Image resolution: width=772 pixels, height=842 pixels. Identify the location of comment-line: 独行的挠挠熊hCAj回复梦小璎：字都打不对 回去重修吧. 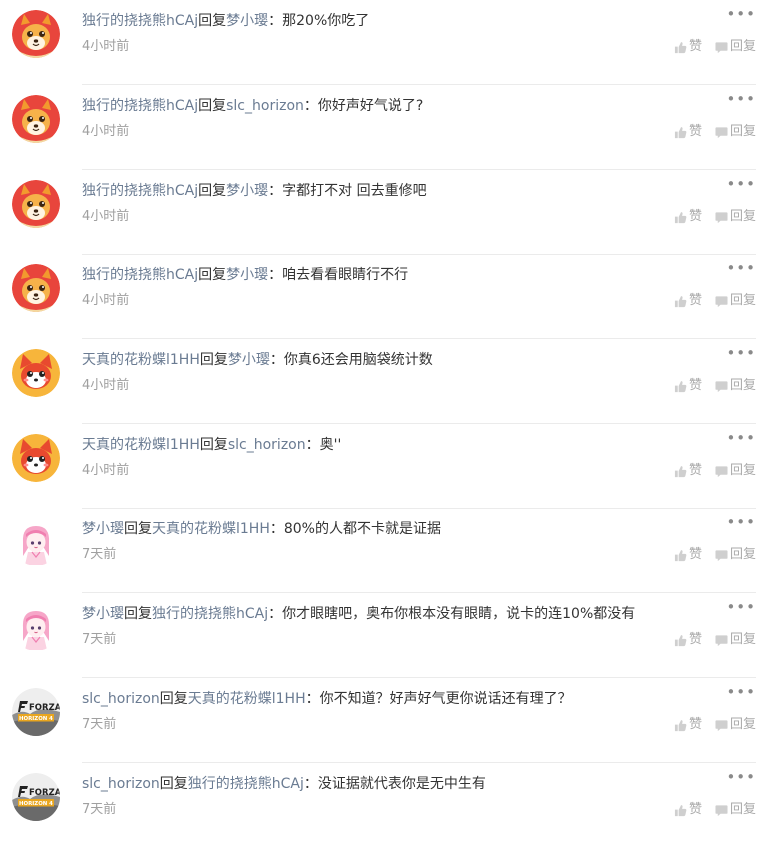
(382, 191).